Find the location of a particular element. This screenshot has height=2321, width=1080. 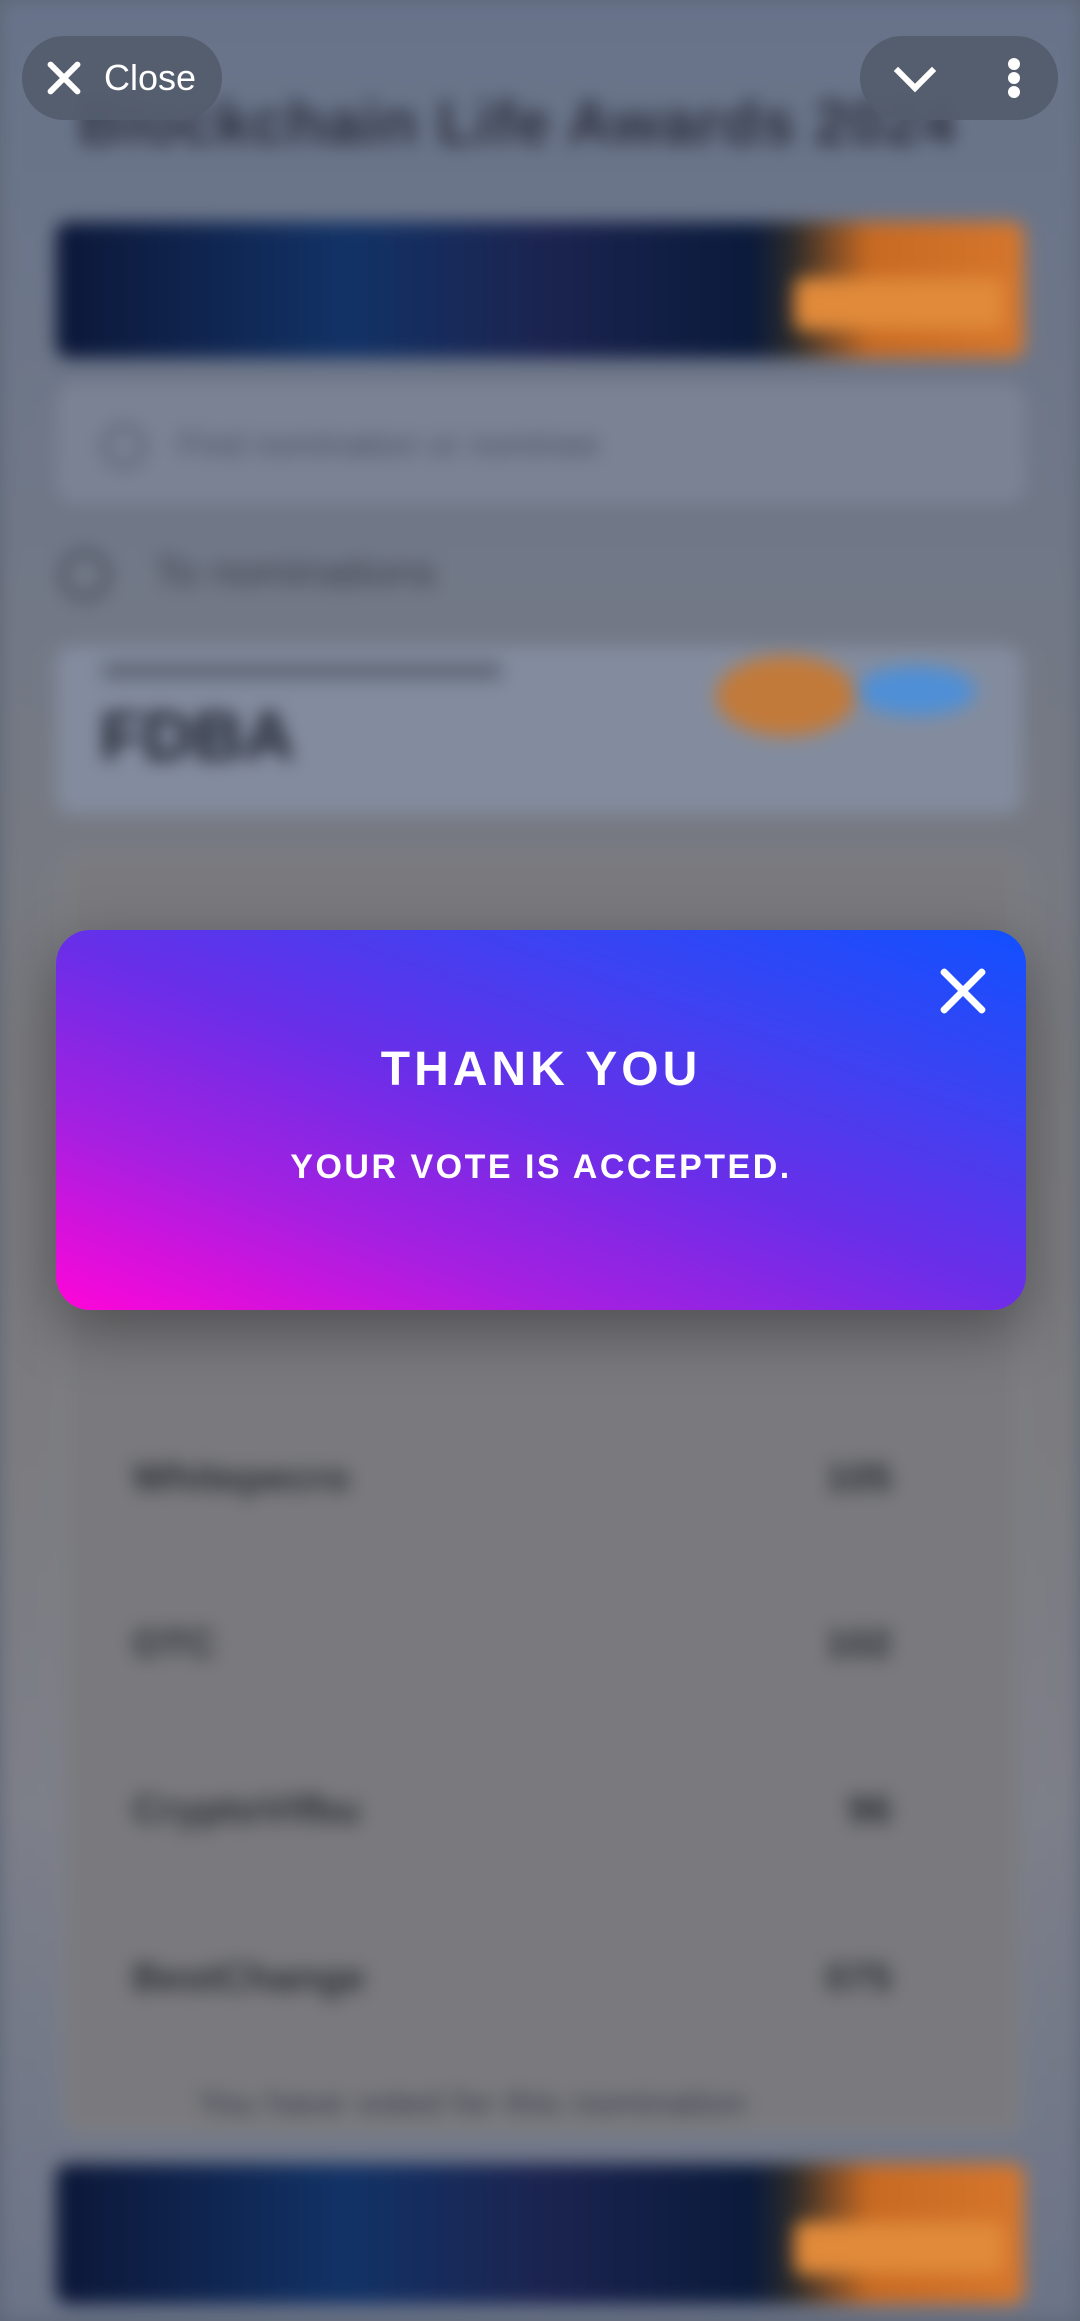

modal-close-button is located at coordinates (963, 991).